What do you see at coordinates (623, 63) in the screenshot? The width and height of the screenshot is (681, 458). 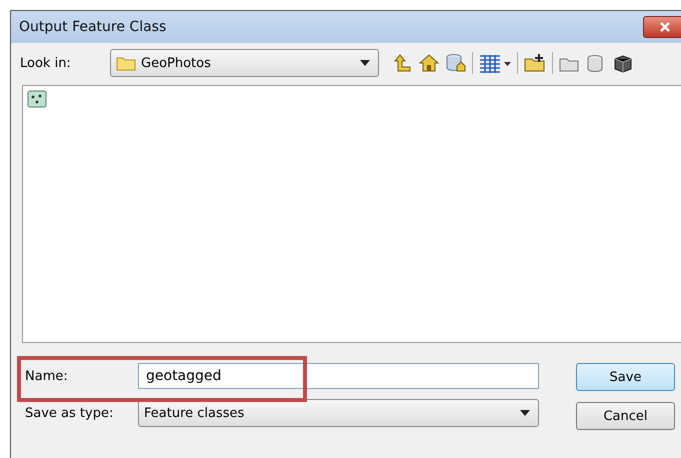 I see `toolbox-icon` at bounding box center [623, 63].